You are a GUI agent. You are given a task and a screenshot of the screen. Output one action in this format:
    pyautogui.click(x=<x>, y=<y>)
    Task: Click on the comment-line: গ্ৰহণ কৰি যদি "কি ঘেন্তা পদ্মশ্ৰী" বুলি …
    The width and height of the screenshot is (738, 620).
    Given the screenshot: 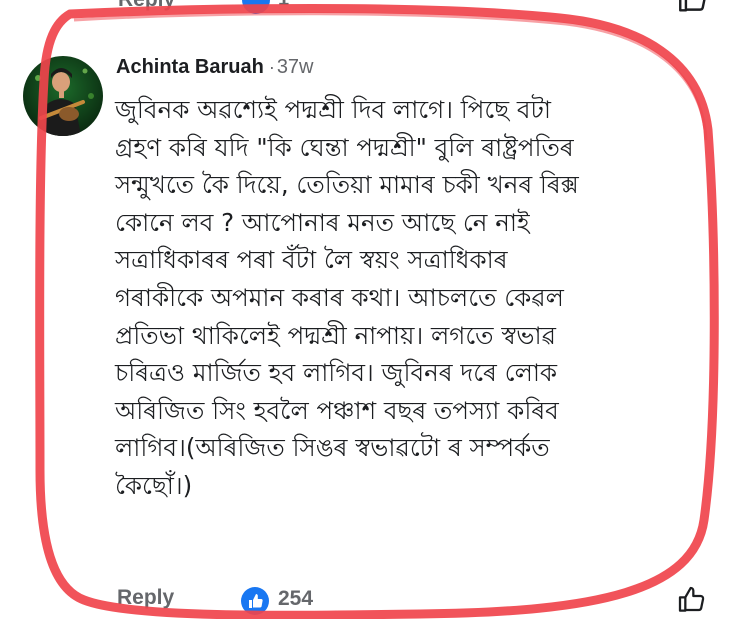 What is the action you would take?
    pyautogui.click(x=344, y=147)
    